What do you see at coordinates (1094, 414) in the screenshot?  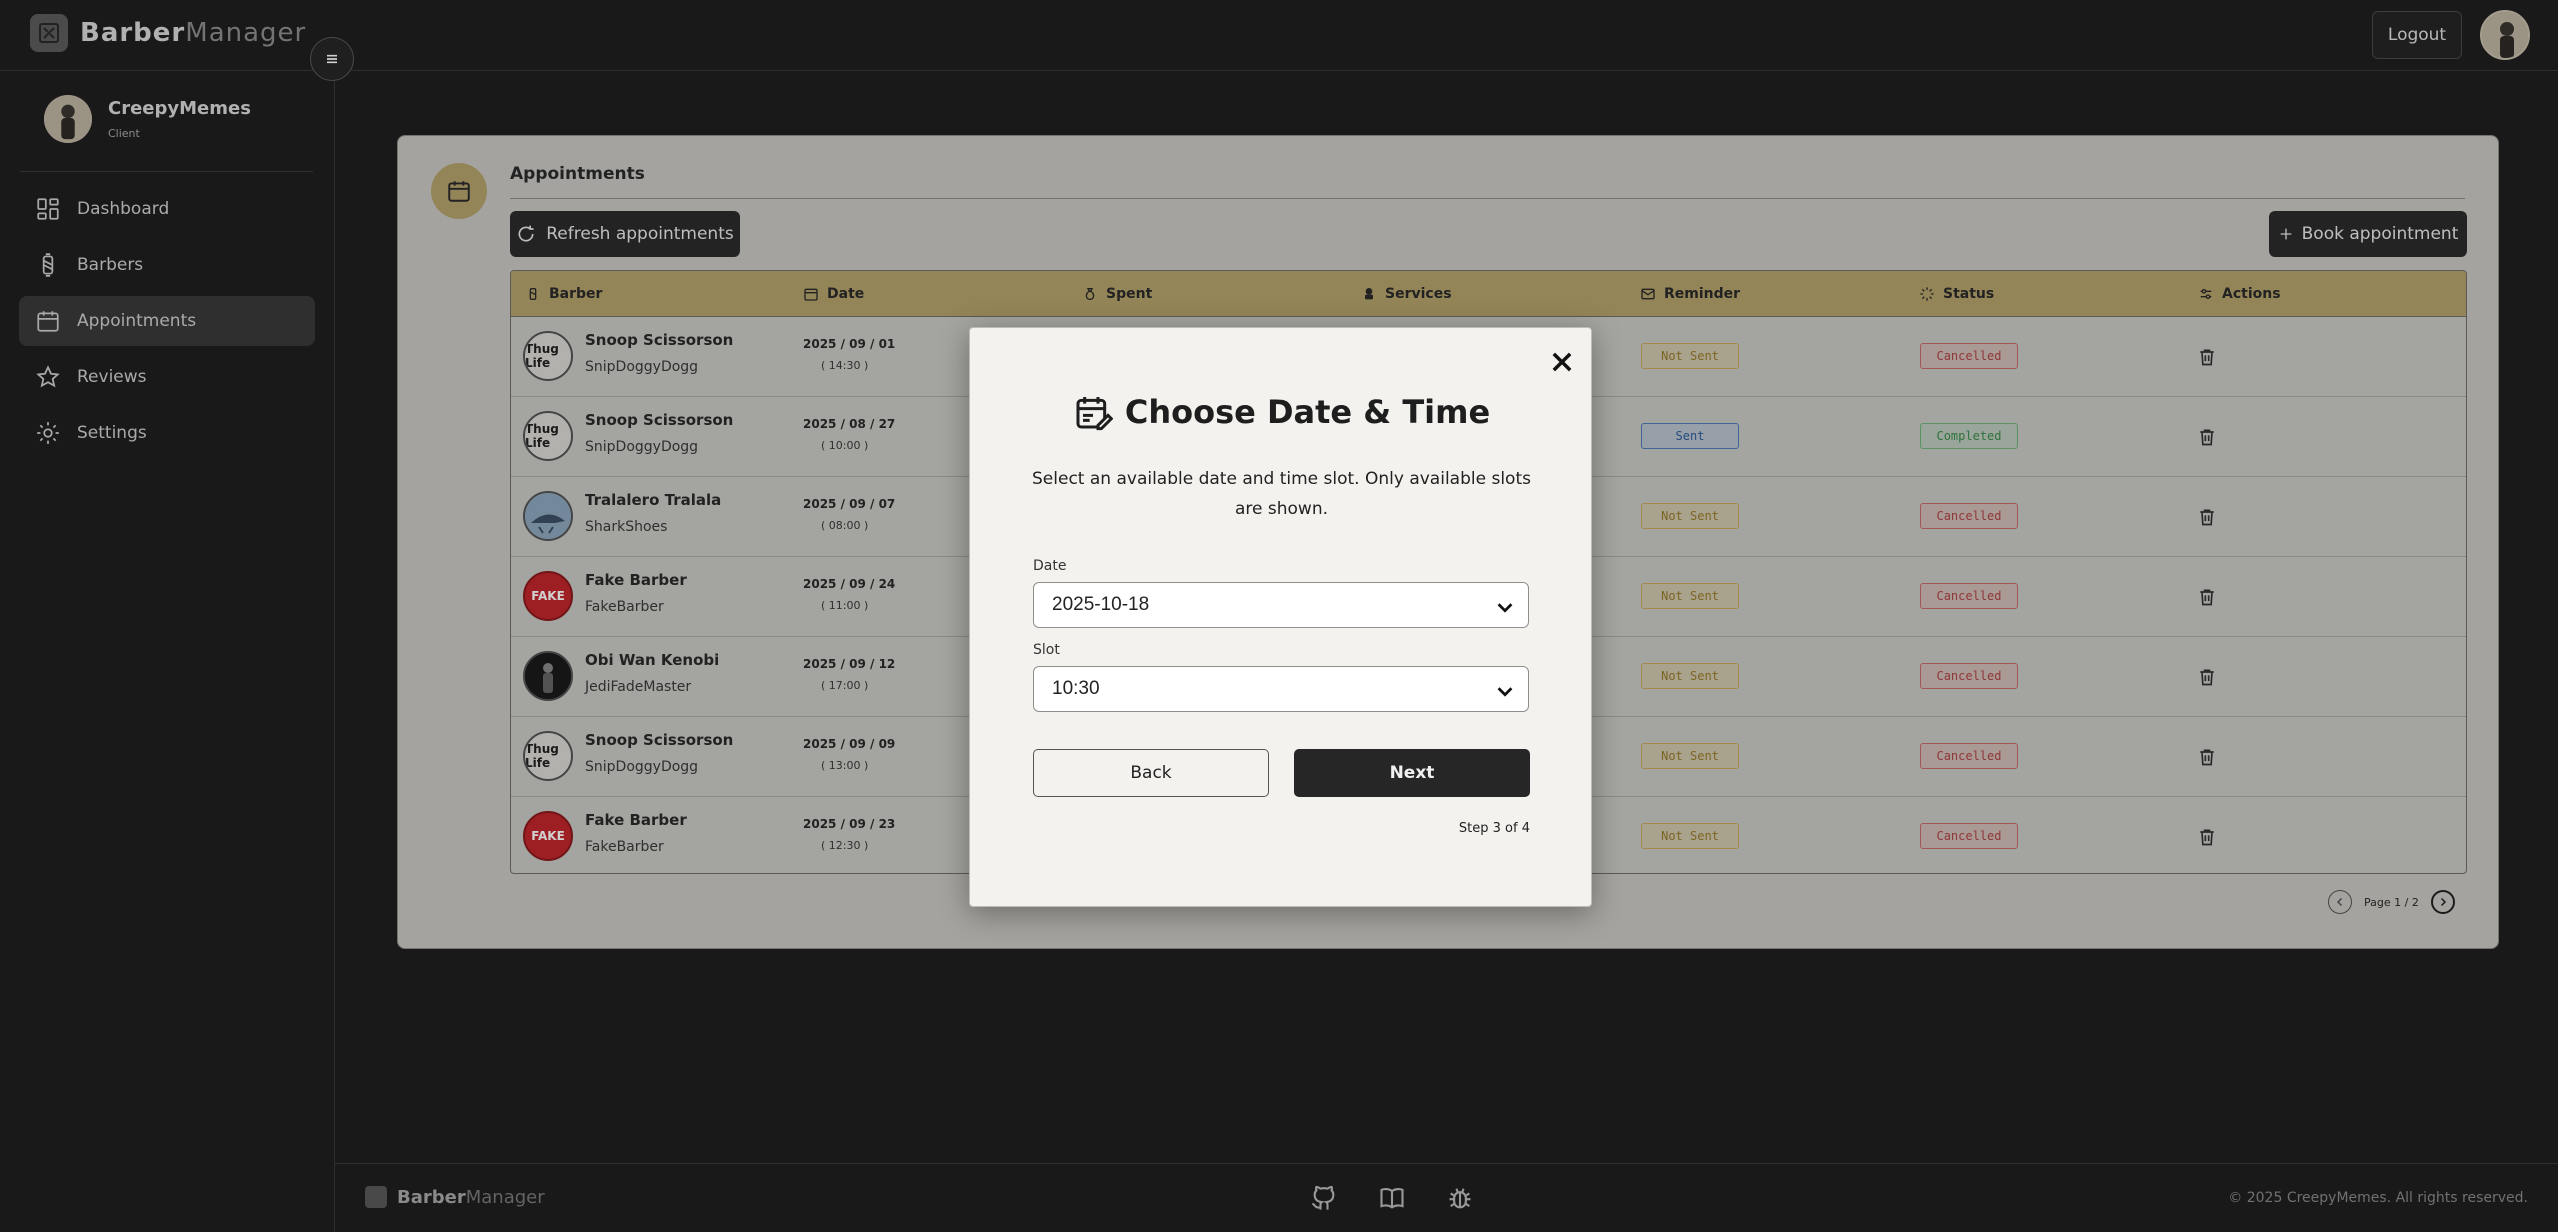 I see `calendar-edit-icon` at bounding box center [1094, 414].